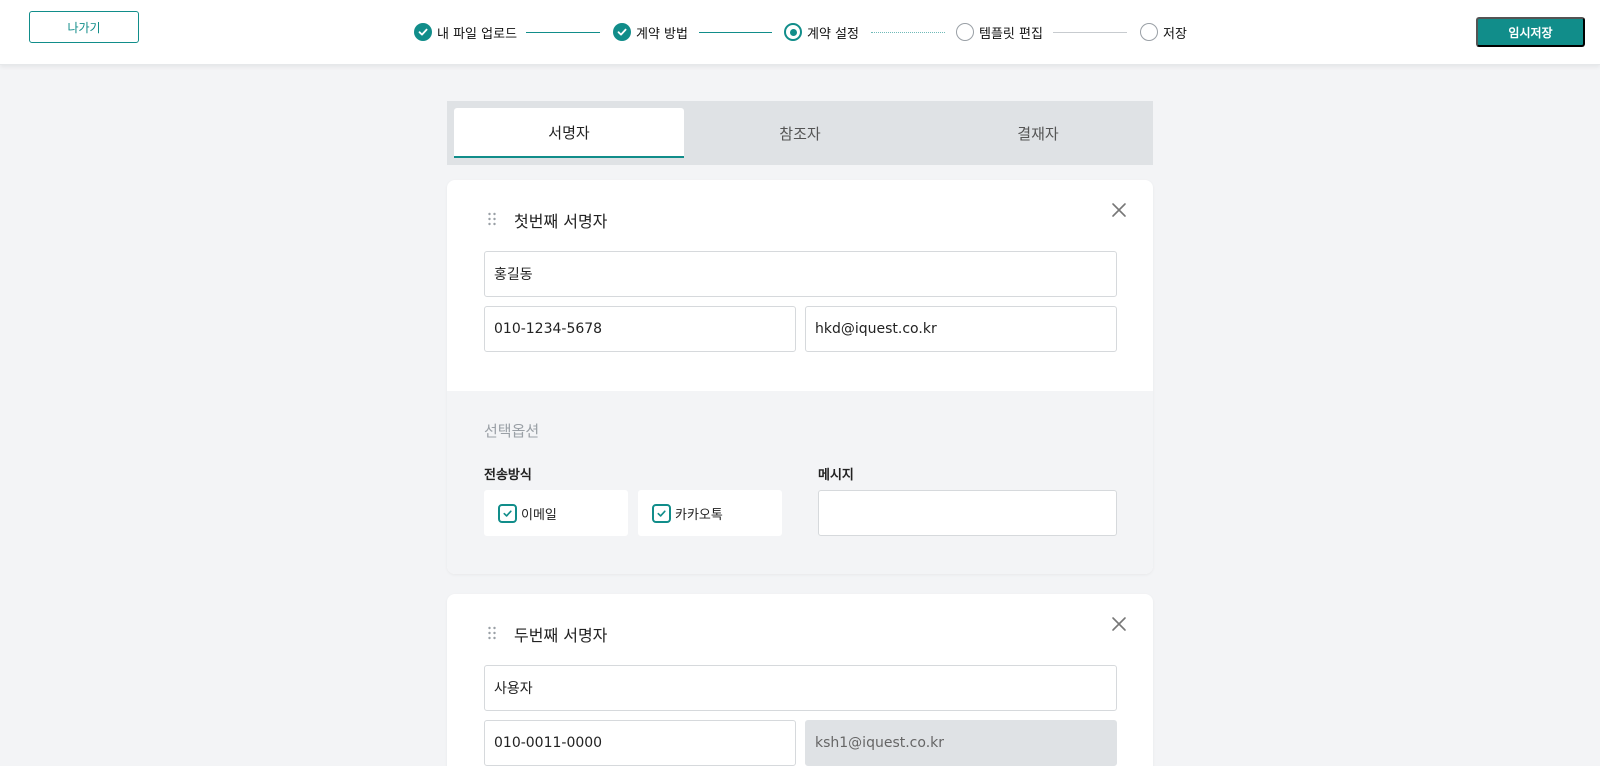 This screenshot has height=766, width=1600. Describe the element at coordinates (1038, 133) in the screenshot. I see `tab-approvers: 결재자` at that location.